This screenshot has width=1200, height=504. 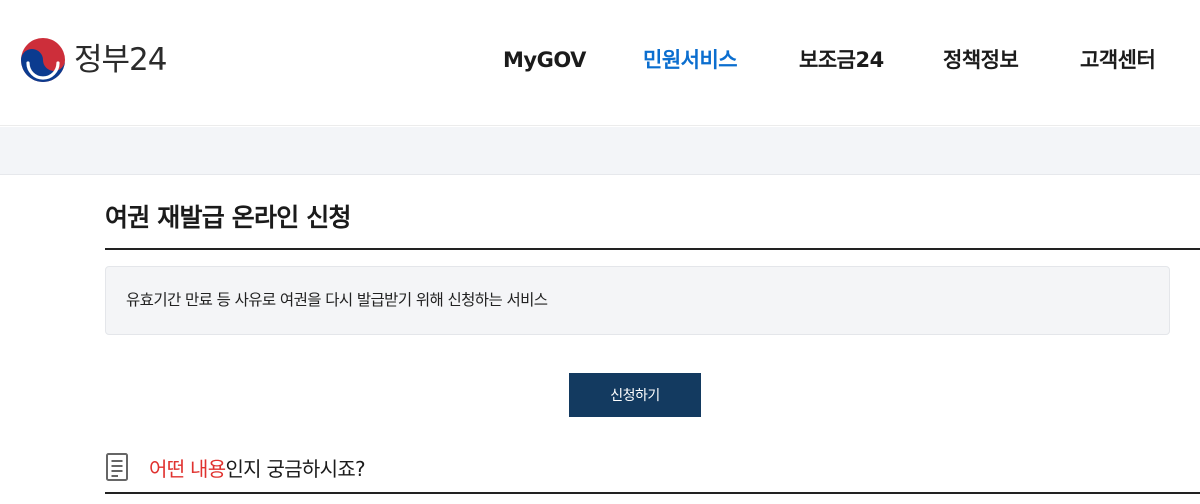 I want to click on nav-customer-center: 고객센터, so click(x=1118, y=60).